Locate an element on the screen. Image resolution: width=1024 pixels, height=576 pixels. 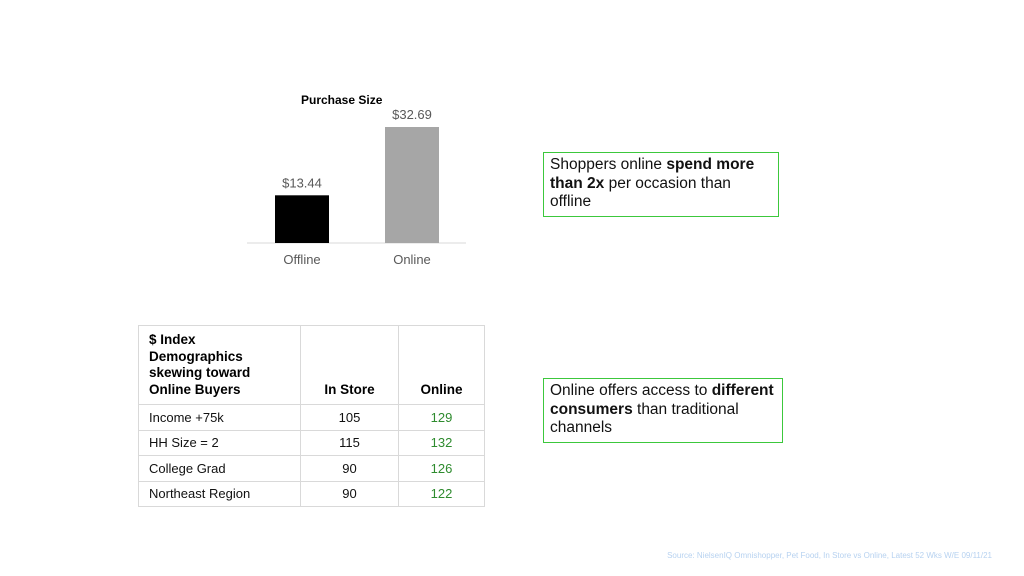
table-row: Income +75k 105 129 is located at coordinates (311, 417).